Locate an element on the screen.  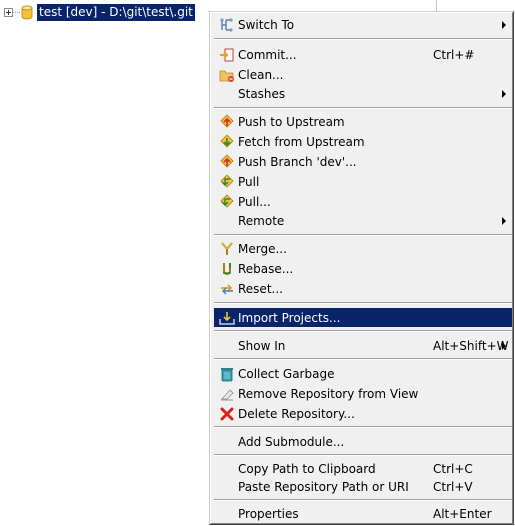
fetch-upstream-icon is located at coordinates (227, 141).